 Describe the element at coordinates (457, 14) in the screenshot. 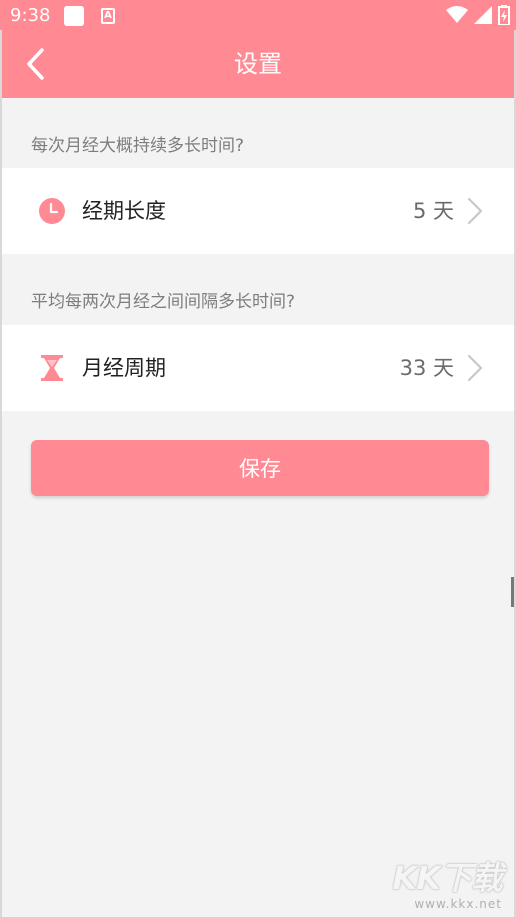

I see `wifi-icon` at that location.